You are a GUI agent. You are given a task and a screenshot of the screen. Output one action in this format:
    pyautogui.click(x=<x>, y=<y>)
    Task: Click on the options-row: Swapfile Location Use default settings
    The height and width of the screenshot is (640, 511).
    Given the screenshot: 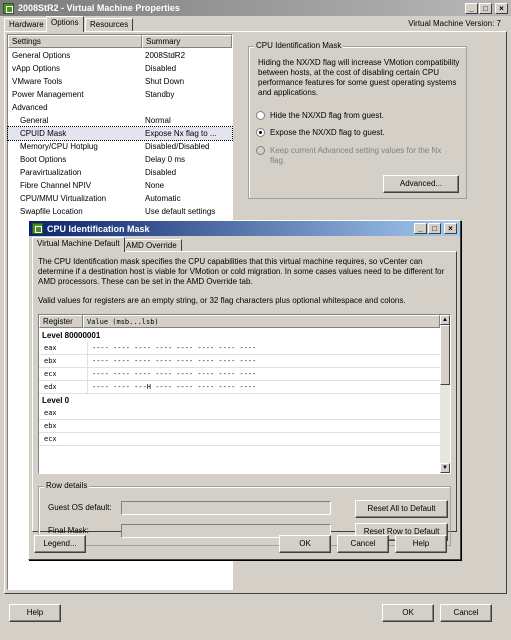 What is the action you would take?
    pyautogui.click(x=120, y=211)
    